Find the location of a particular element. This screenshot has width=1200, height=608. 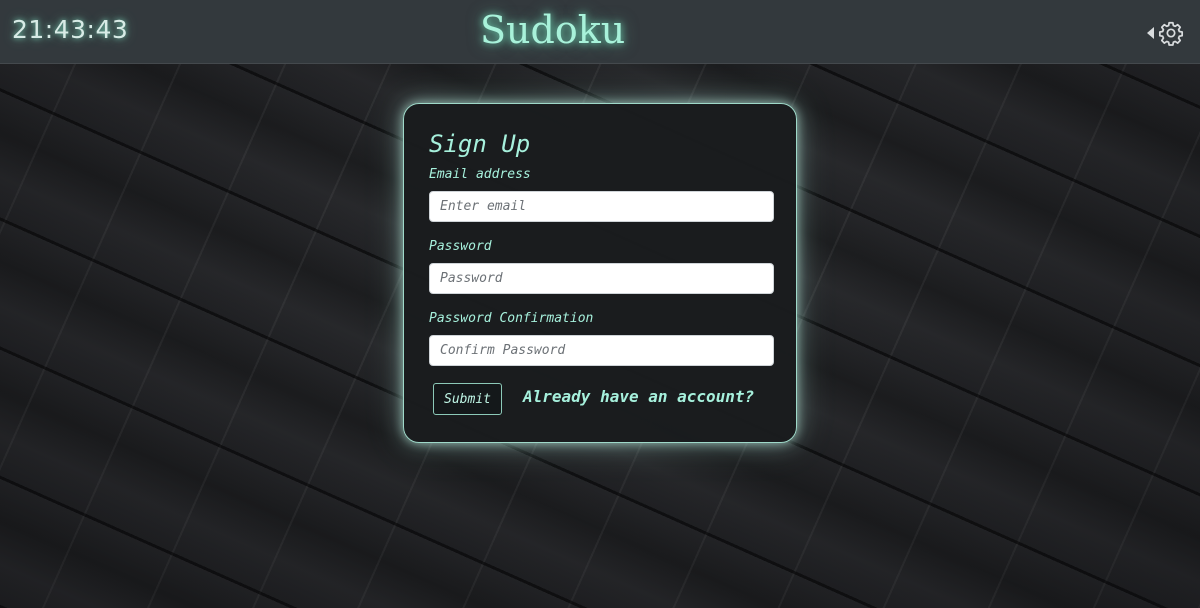

top-bar: 21:43:43 Sudoku is located at coordinates (600, 32).